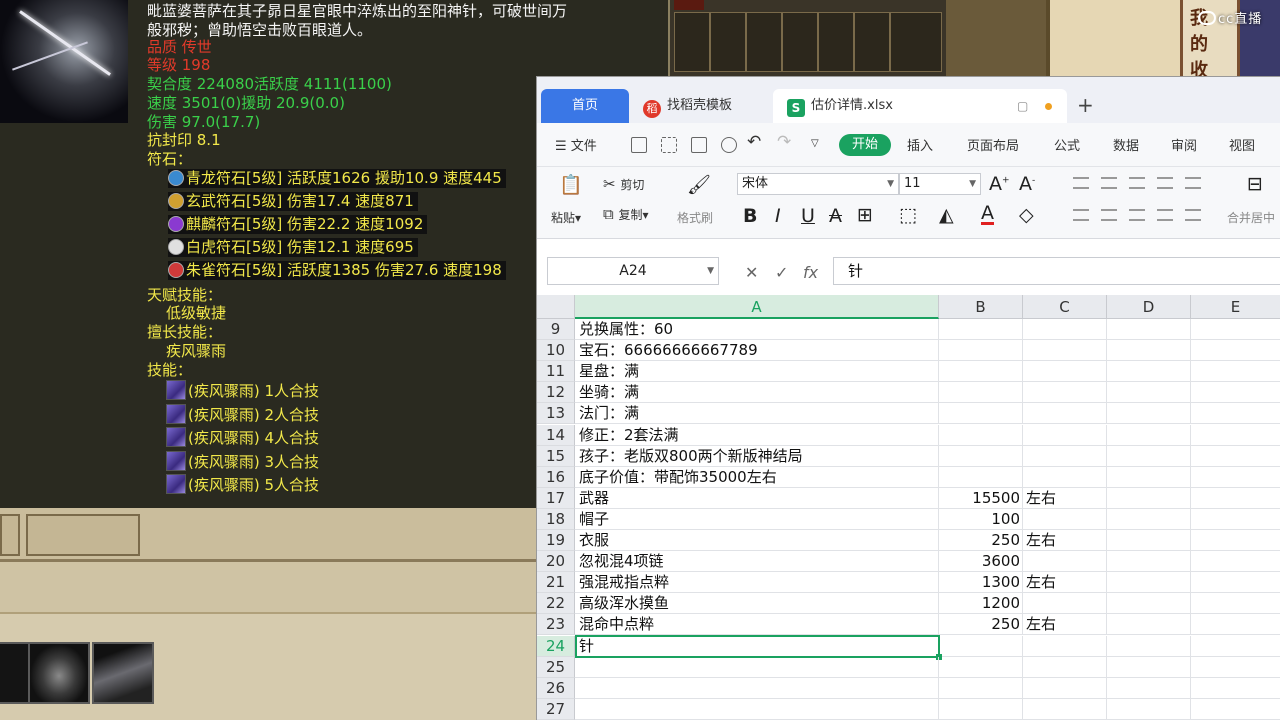 Image resolution: width=1280 pixels, height=720 pixels. What do you see at coordinates (556, 414) in the screenshot?
I see `row-header: 13` at bounding box center [556, 414].